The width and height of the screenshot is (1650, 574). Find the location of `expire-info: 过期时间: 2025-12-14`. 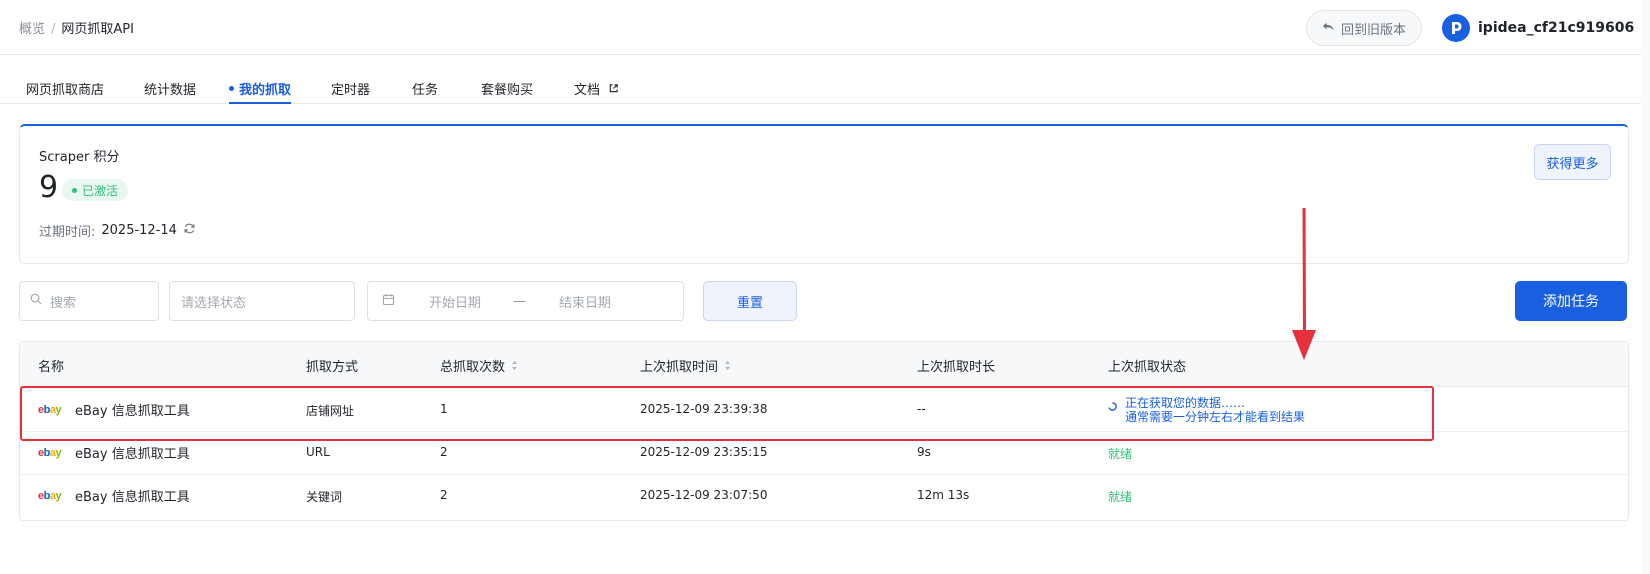

expire-info: 过期时间: 2025-12-14 is located at coordinates (117, 230).